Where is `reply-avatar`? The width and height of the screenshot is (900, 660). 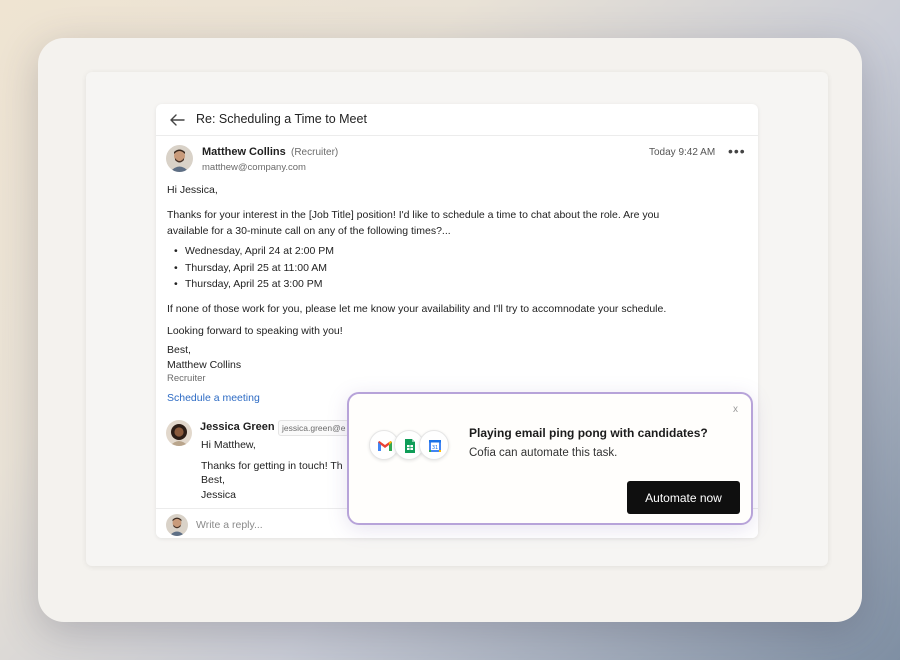
reply-avatar is located at coordinates (179, 433).